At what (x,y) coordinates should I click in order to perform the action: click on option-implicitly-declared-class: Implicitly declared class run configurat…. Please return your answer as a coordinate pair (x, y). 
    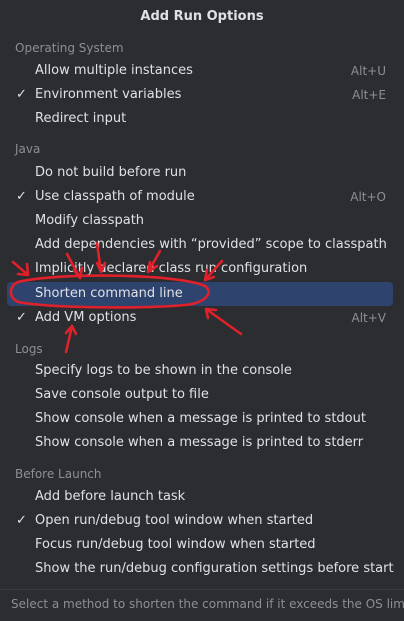
    Looking at the image, I should click on (200, 269).